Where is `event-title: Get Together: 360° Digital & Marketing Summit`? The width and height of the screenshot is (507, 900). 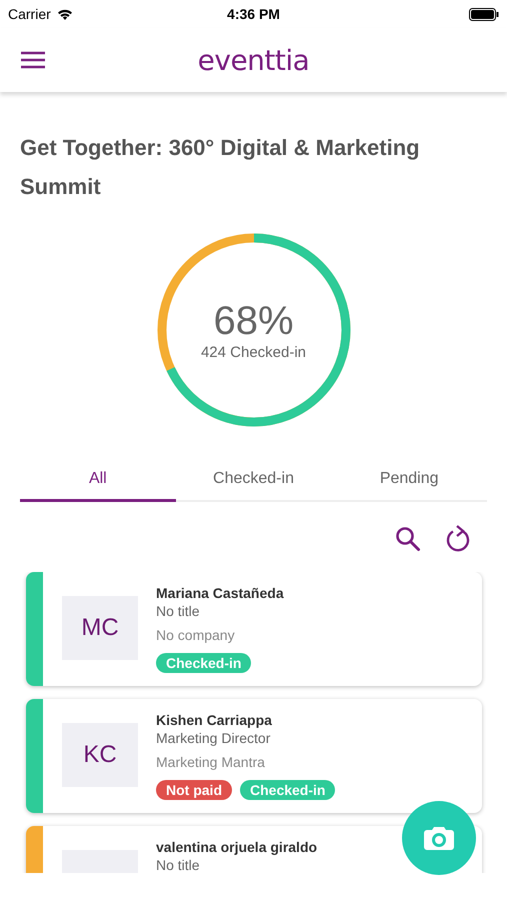 event-title: Get Together: 360° Digital & Marketing Summit is located at coordinates (220, 167).